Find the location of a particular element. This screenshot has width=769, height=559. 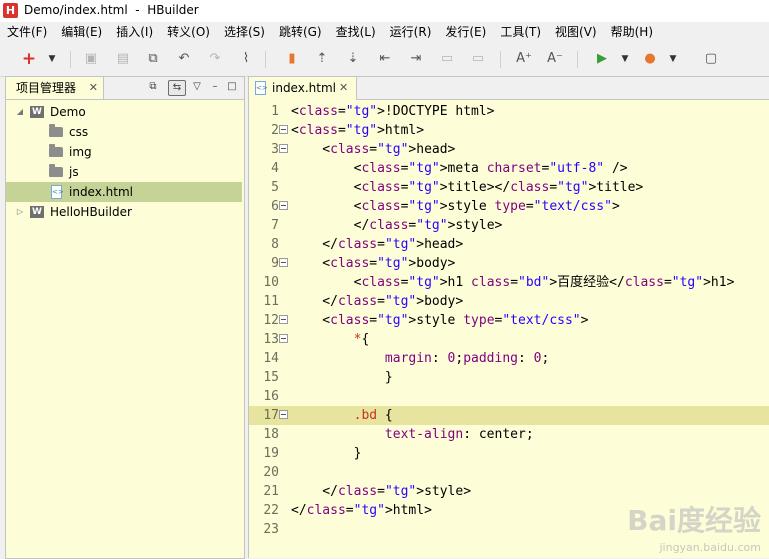

line-number: 5 is located at coordinates (275, 187).